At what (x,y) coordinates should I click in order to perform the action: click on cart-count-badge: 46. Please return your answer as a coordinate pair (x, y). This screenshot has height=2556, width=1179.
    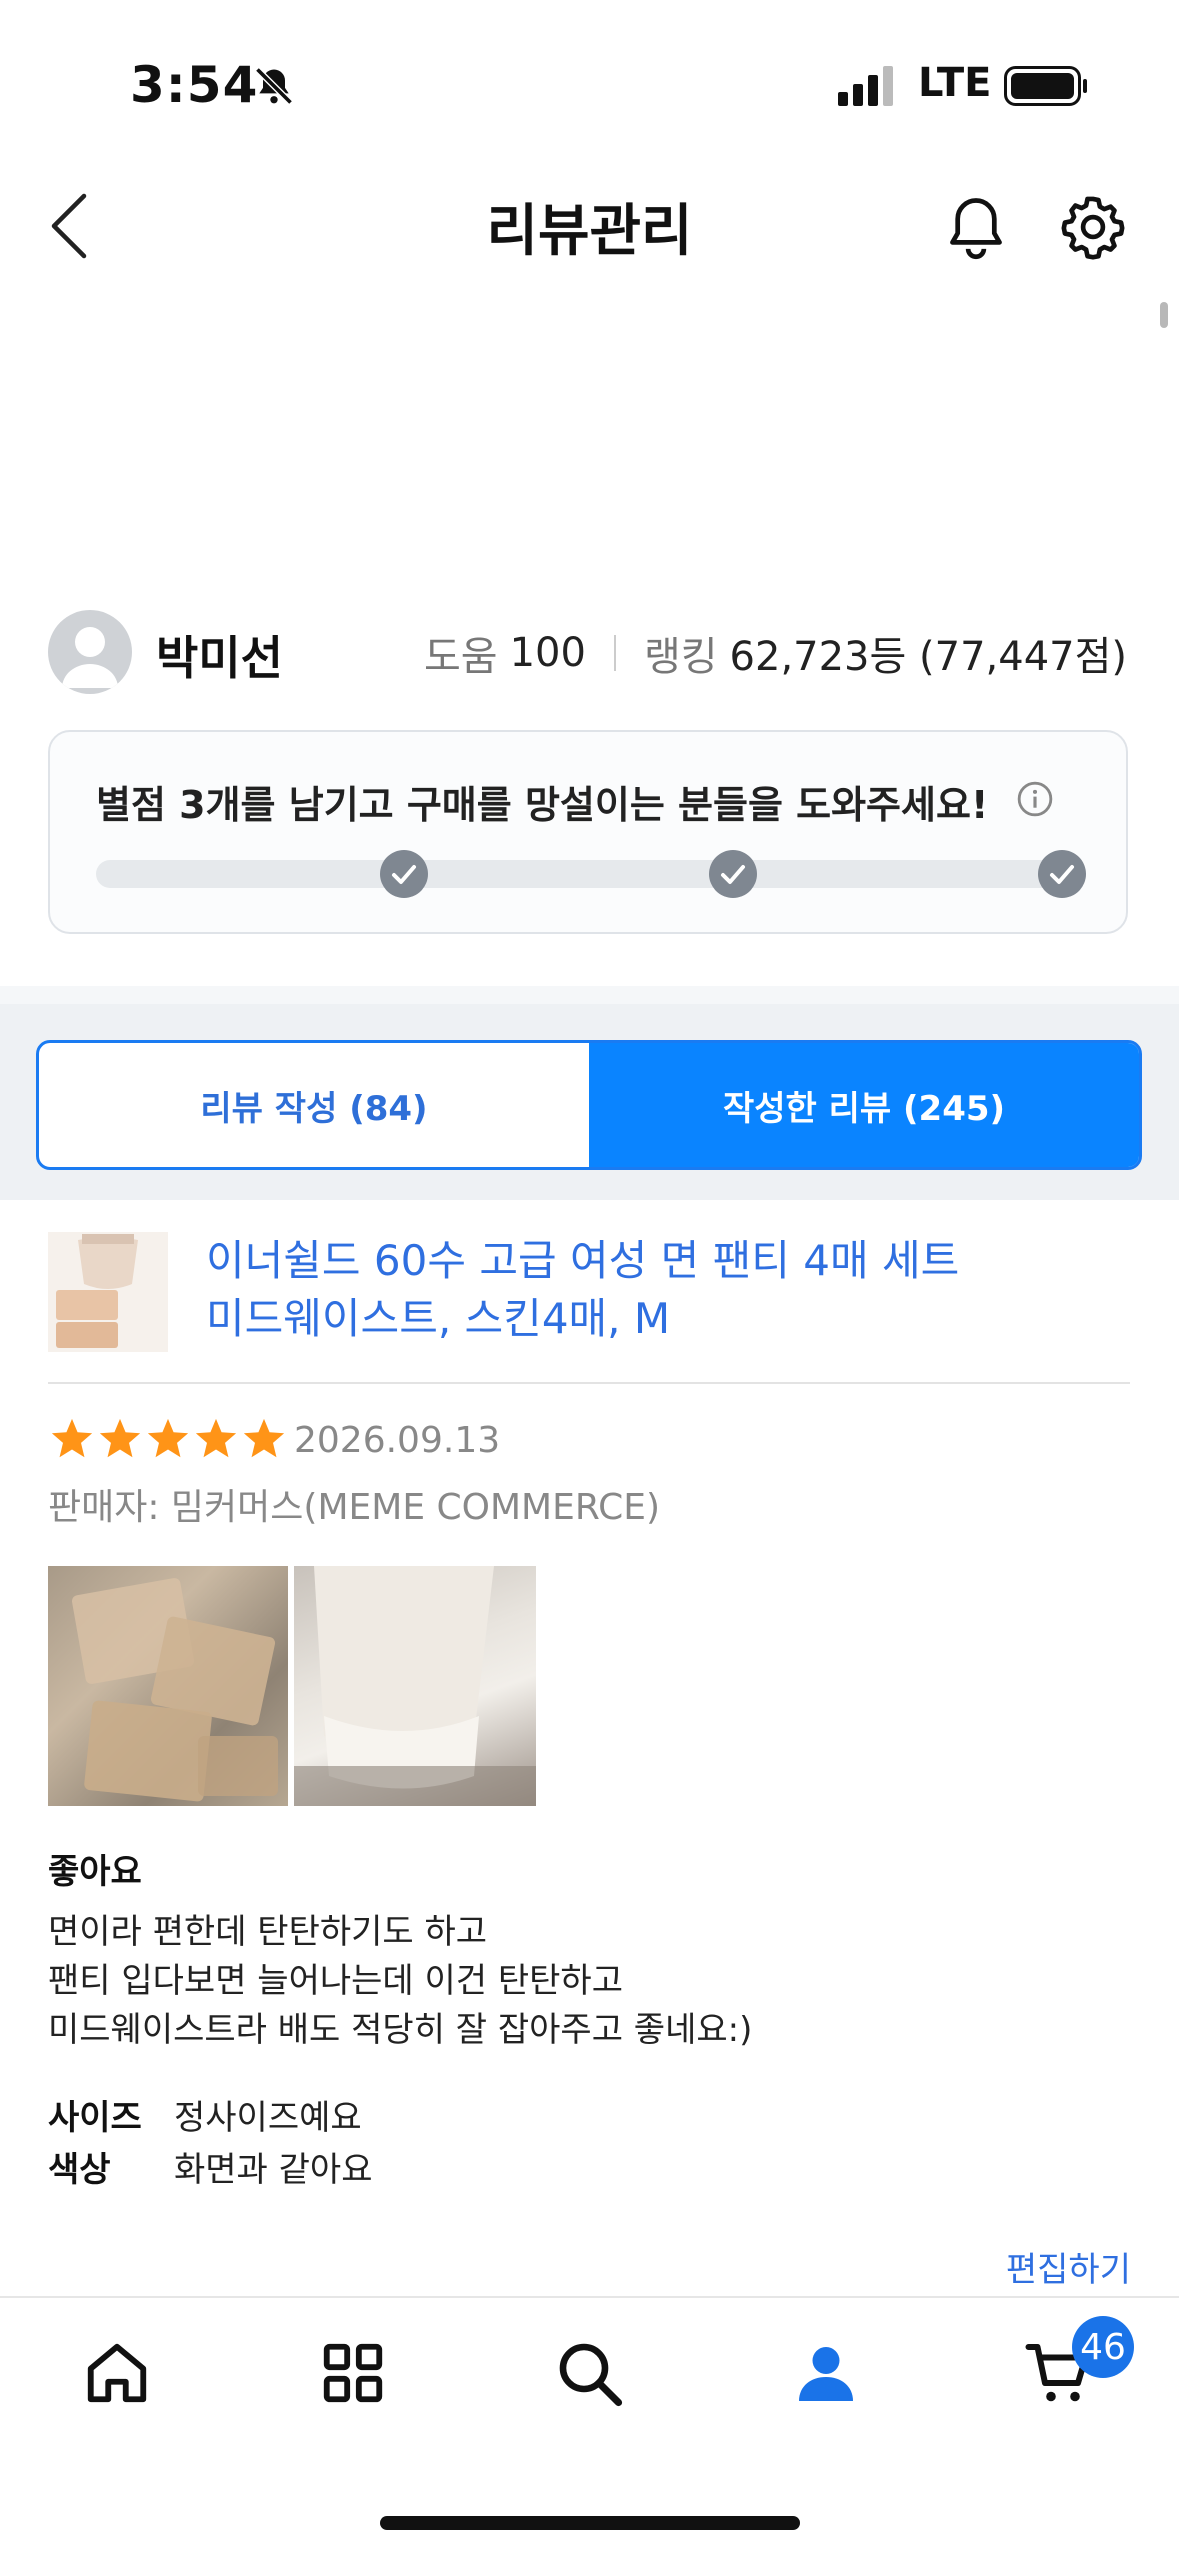
    Looking at the image, I should click on (1103, 2347).